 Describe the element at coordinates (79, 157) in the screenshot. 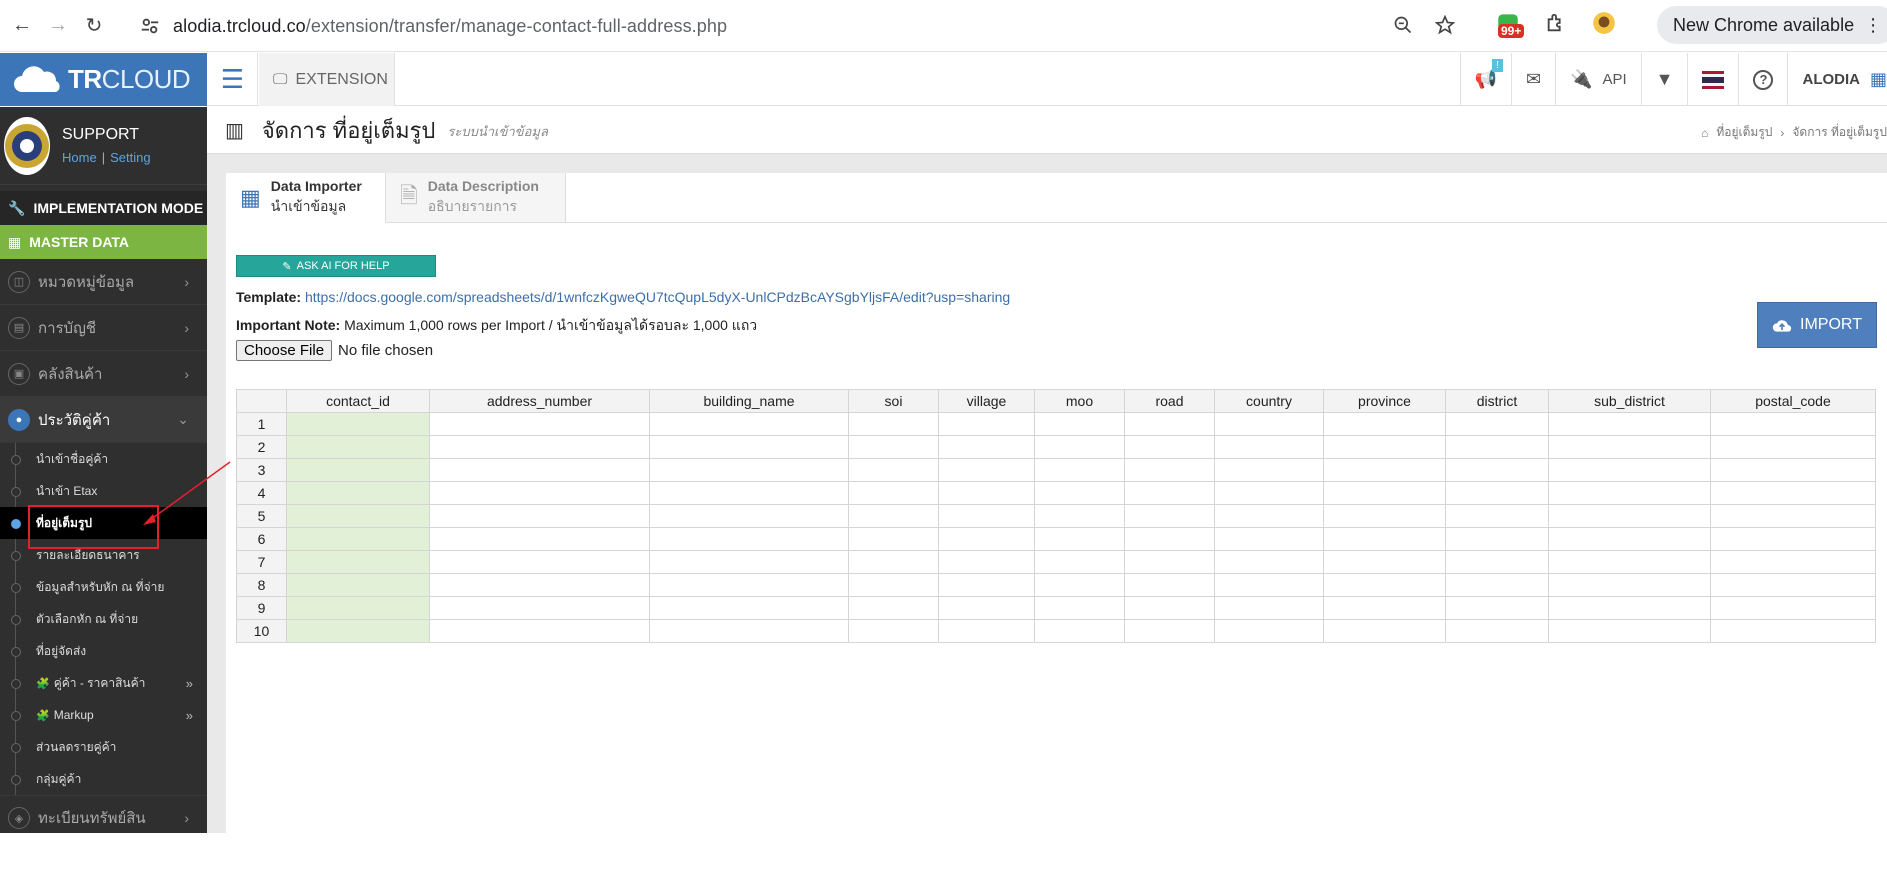

I see `home-link: Home` at that location.